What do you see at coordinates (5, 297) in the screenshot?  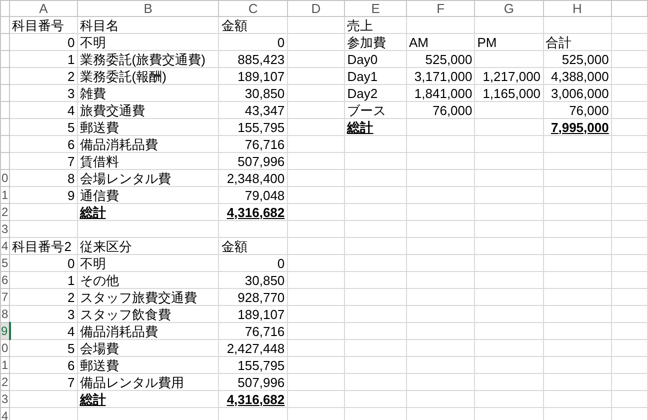 I see `row-header: 7` at bounding box center [5, 297].